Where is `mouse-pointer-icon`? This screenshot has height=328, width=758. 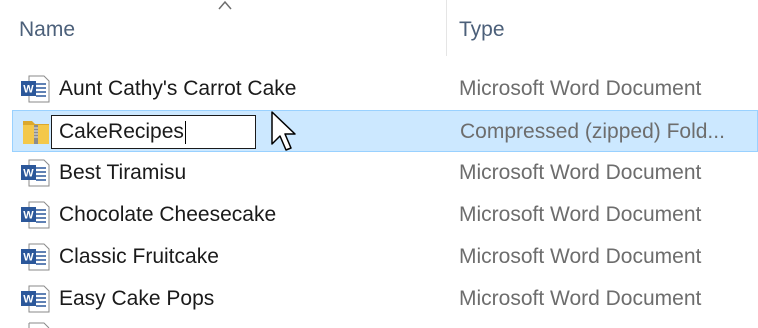
mouse-pointer-icon is located at coordinates (283, 131).